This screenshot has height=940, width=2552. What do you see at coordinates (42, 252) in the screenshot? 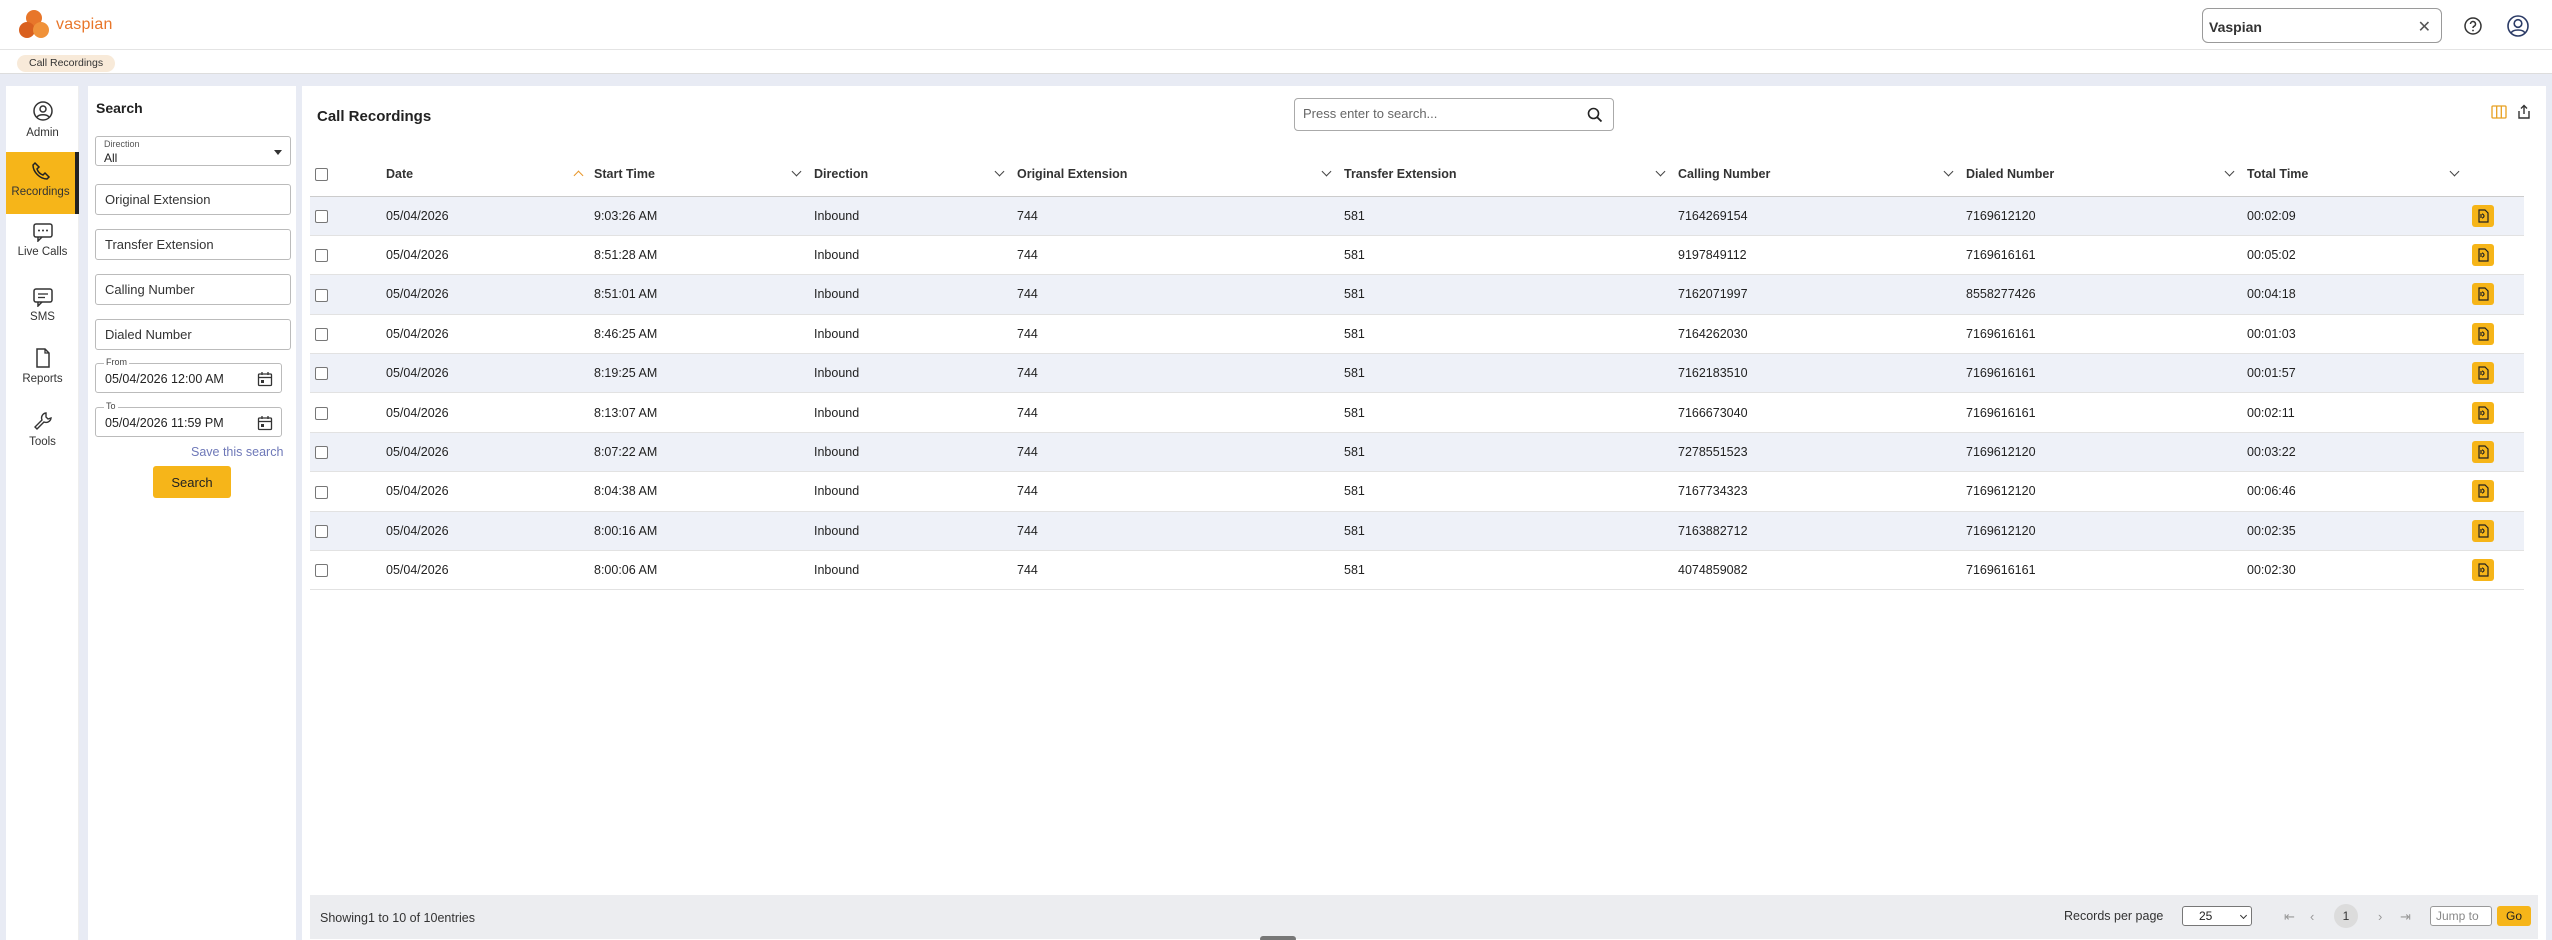
I see `nav-label-live-calls: Live Calls` at bounding box center [42, 252].